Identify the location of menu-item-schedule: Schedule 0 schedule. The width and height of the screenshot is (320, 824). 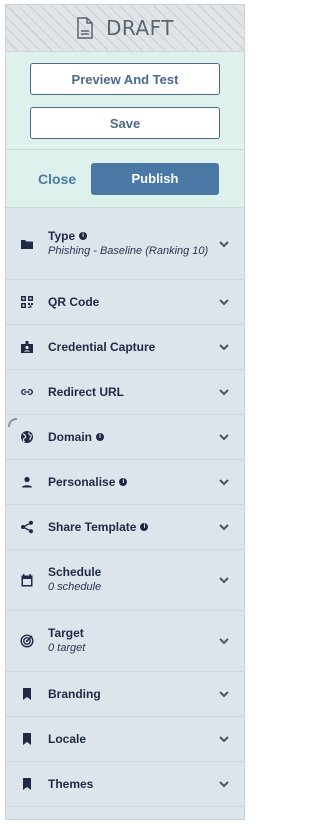
(125, 580).